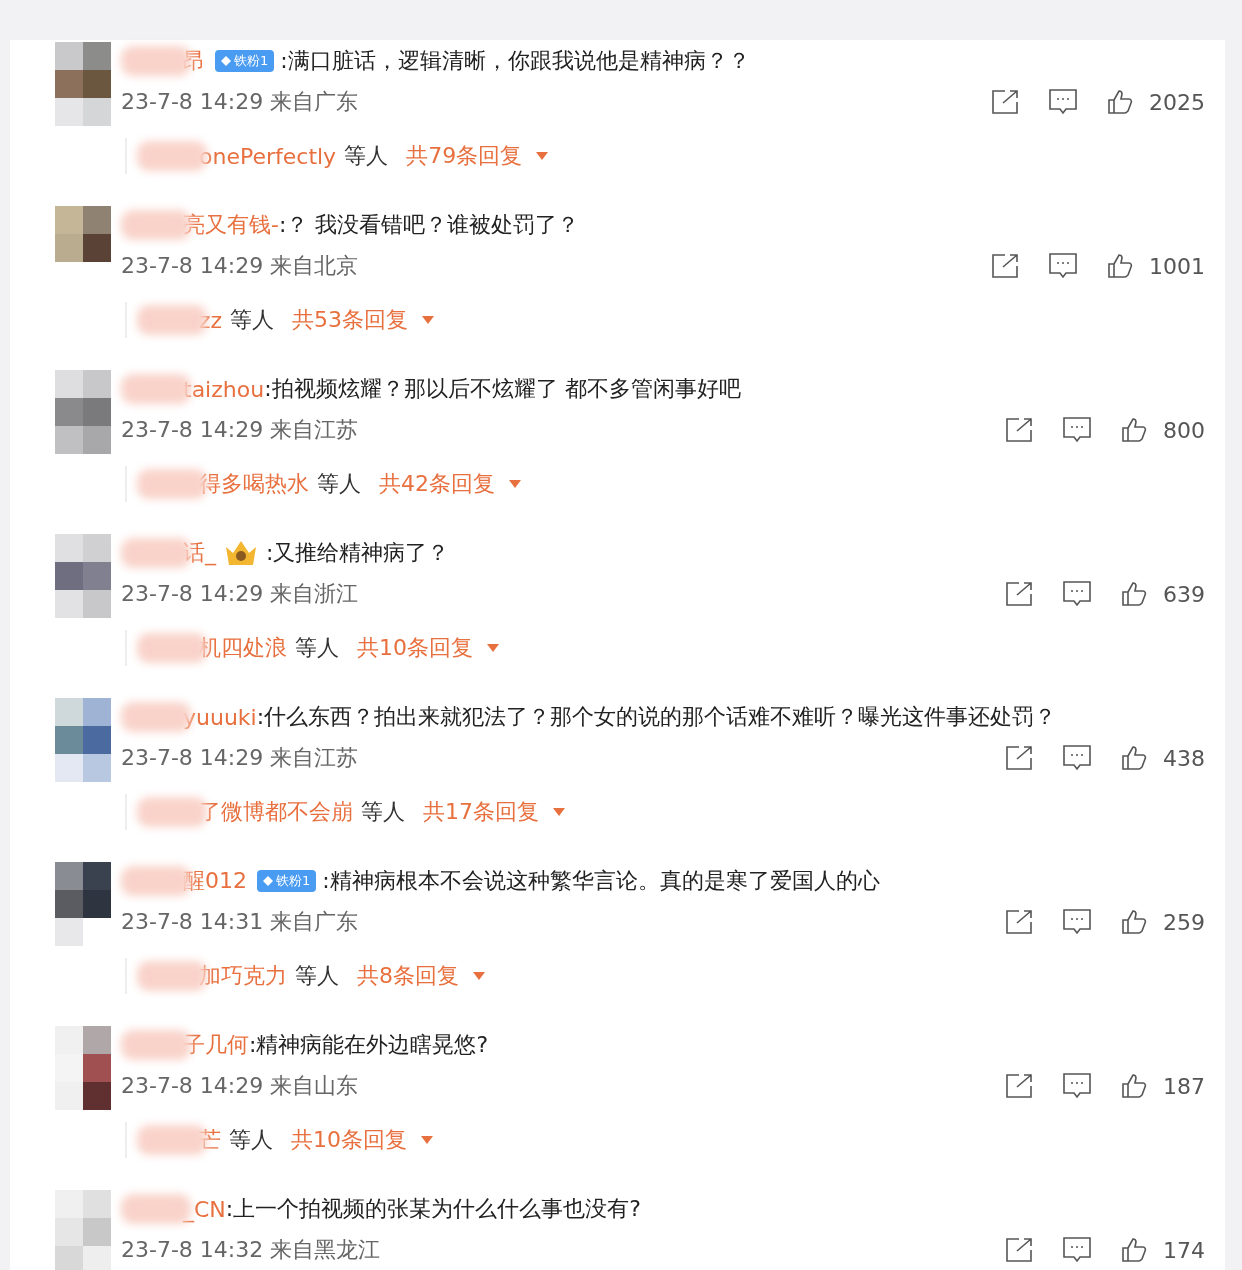 The width and height of the screenshot is (1242, 1270). Describe the element at coordinates (502, 389) in the screenshot. I see `comment-text: :拍视频炫耀？那以后不炫耀了 都不多管闲事好吧` at that location.